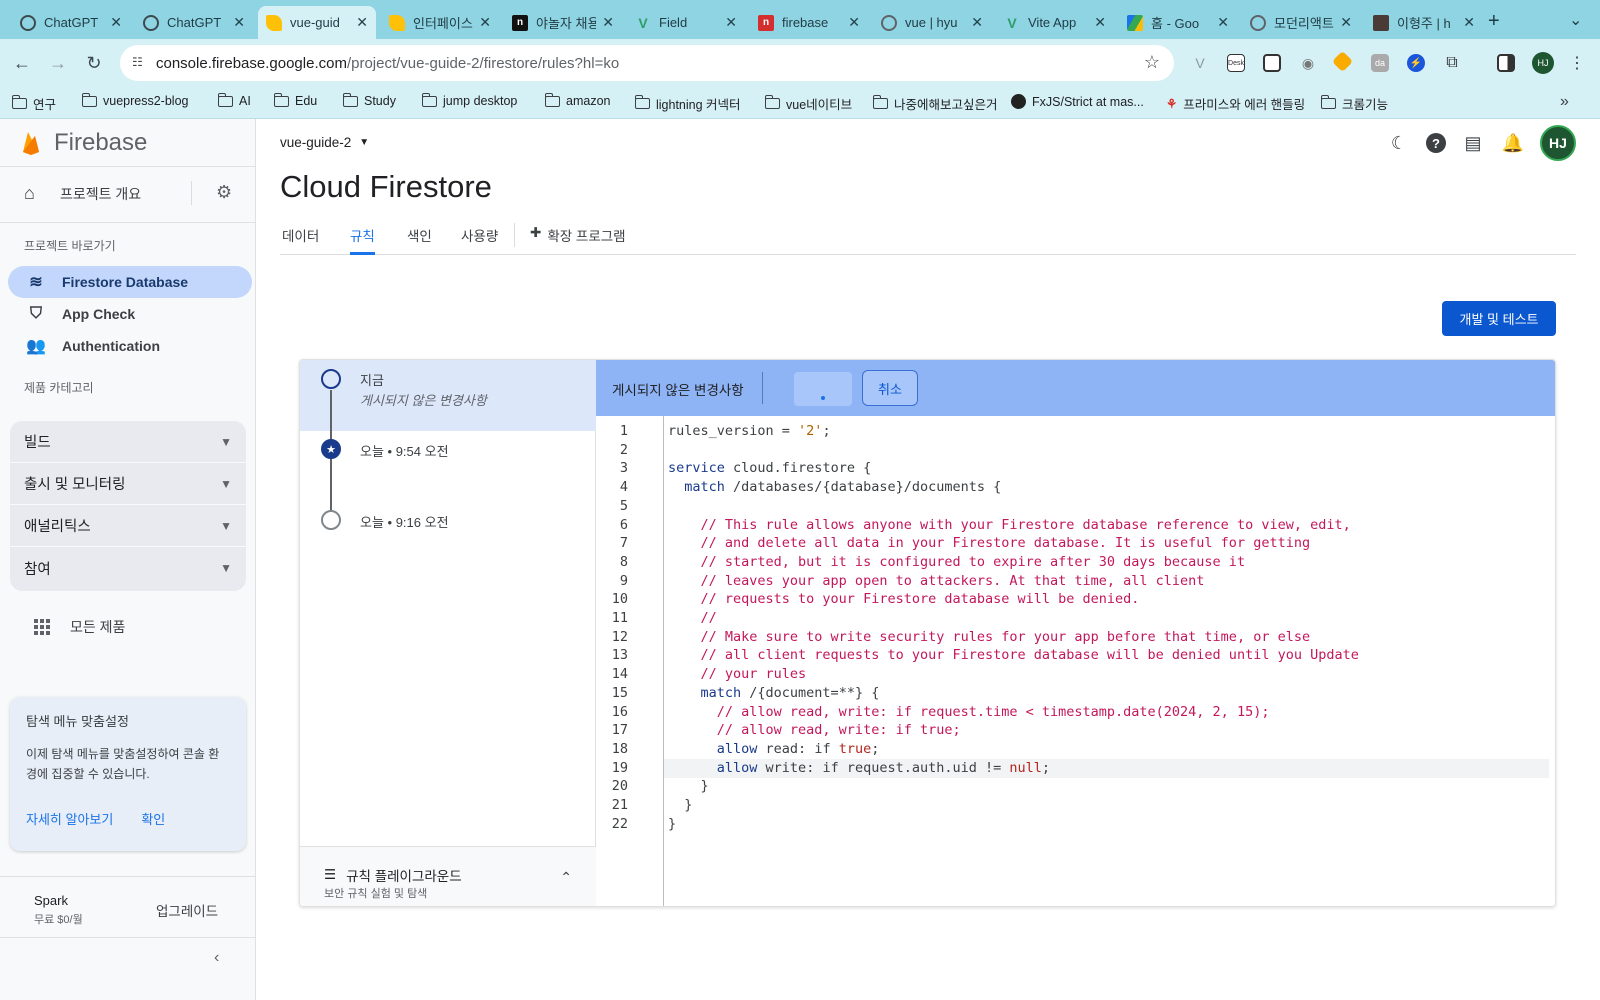  Describe the element at coordinates (834, 487) in the screenshot. I see `code-line: match /databases/{database}/documents {` at that location.